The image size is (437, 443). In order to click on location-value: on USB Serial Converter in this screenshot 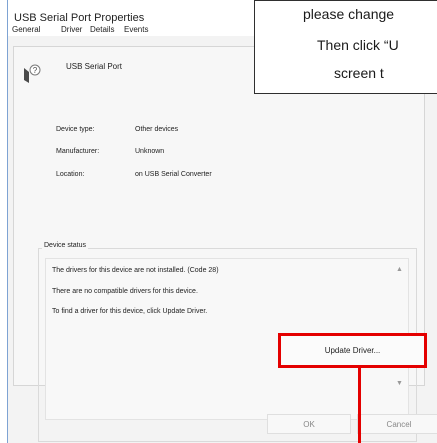, I will do `click(173, 174)`.